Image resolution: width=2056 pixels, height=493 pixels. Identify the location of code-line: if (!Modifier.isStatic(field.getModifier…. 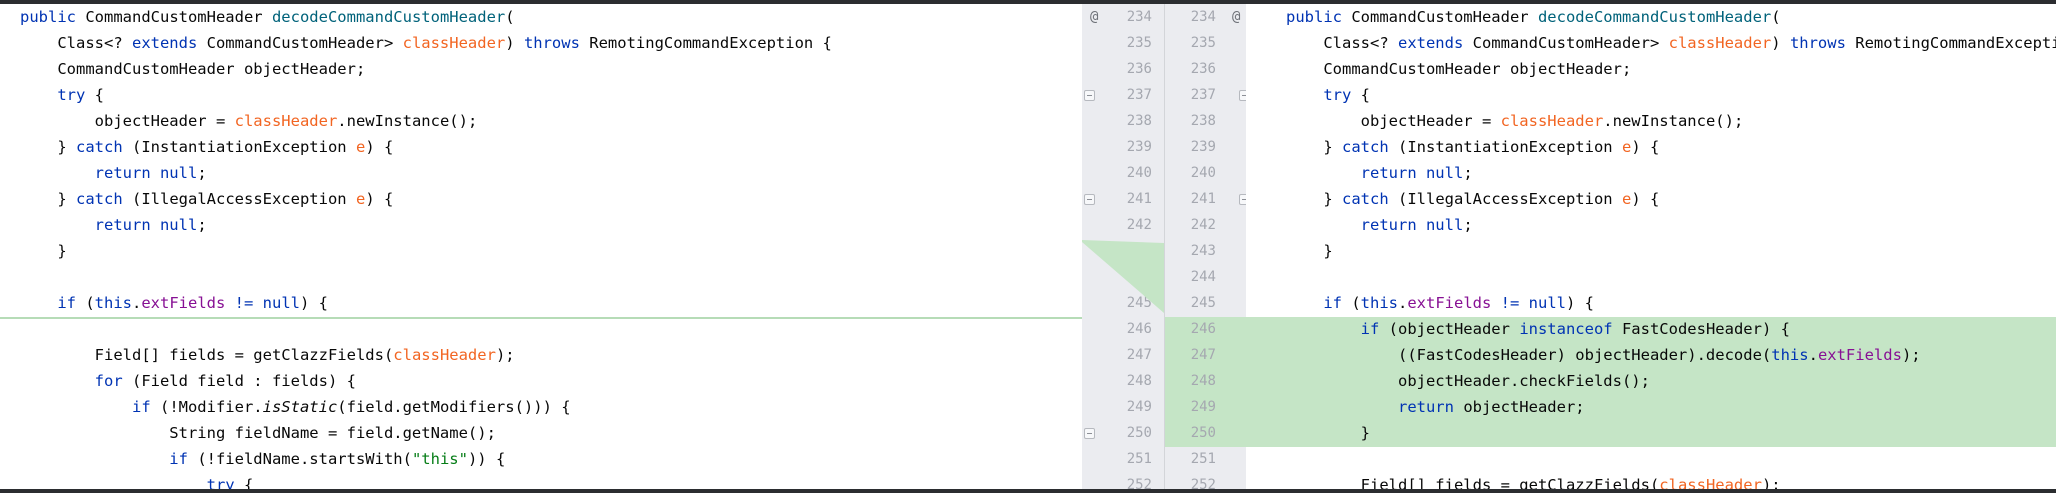
(295, 407).